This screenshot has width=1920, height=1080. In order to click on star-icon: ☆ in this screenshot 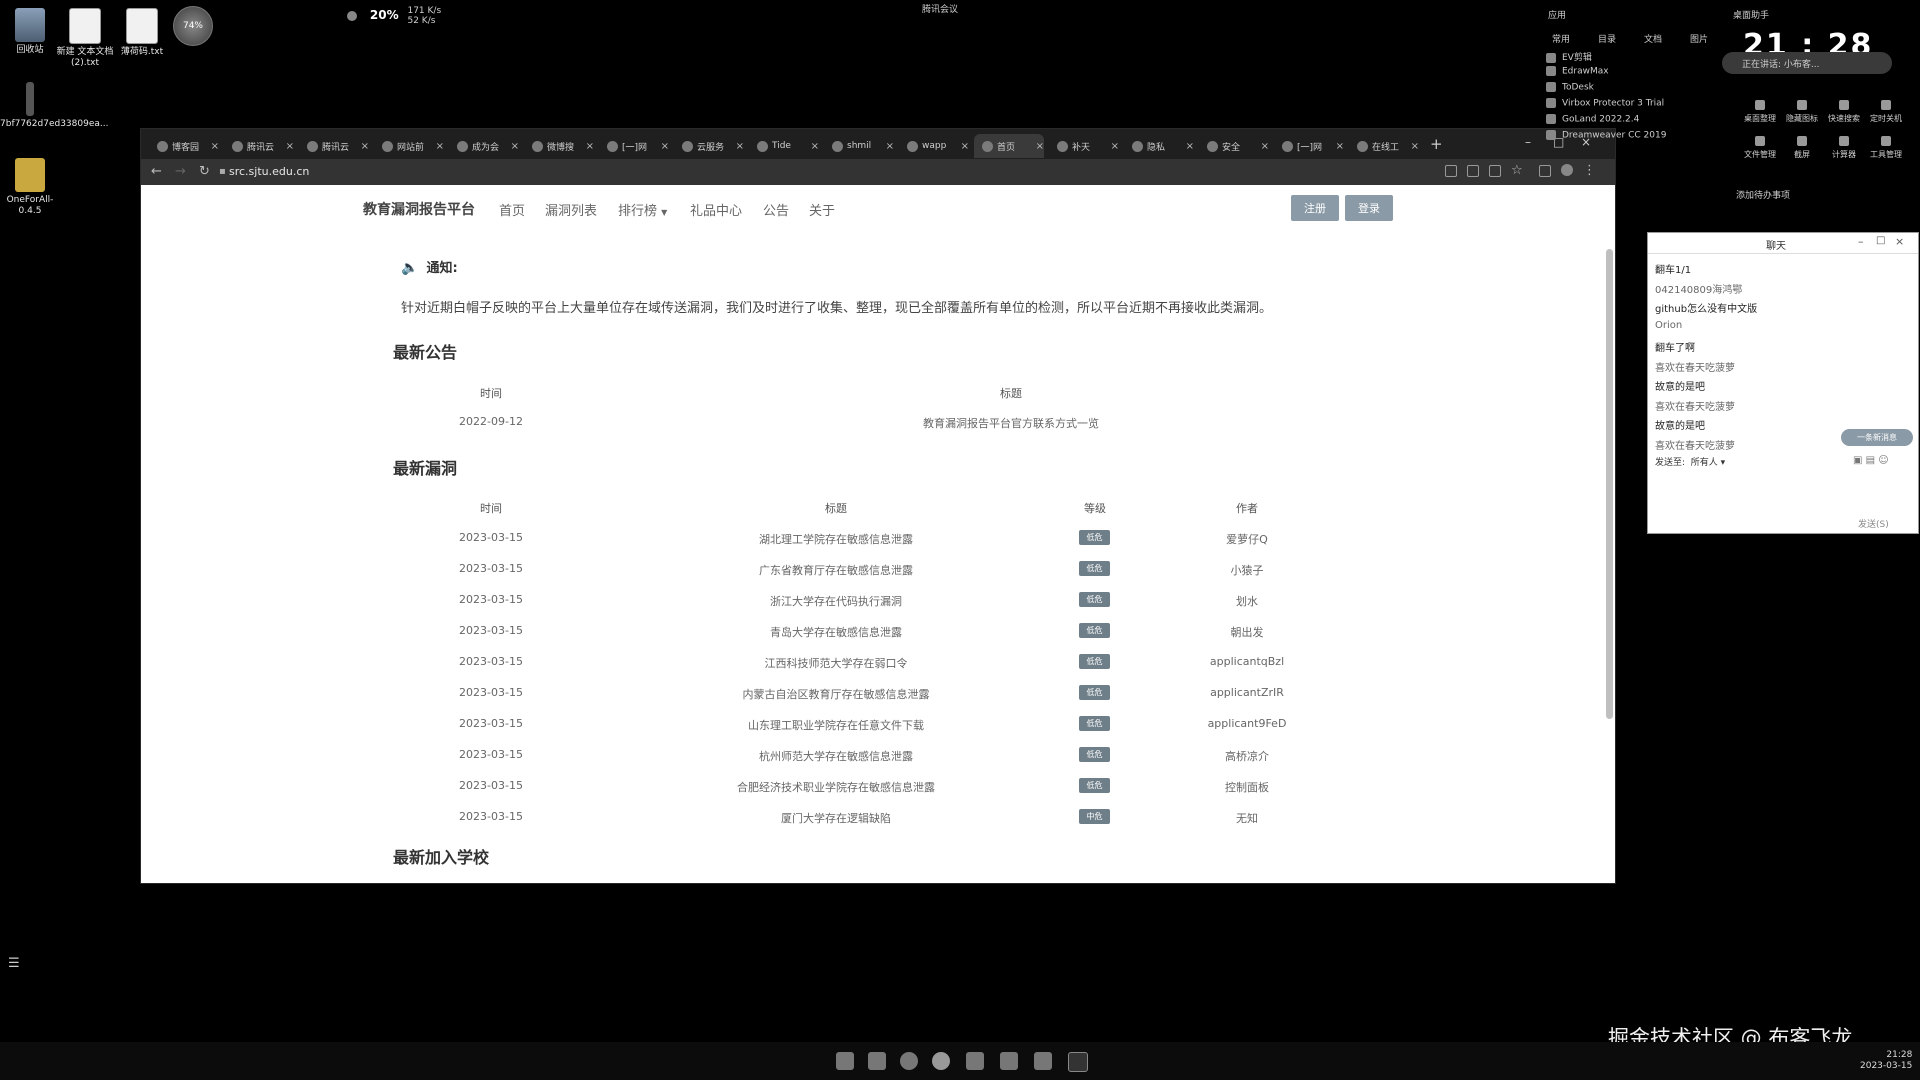, I will do `click(1517, 170)`.